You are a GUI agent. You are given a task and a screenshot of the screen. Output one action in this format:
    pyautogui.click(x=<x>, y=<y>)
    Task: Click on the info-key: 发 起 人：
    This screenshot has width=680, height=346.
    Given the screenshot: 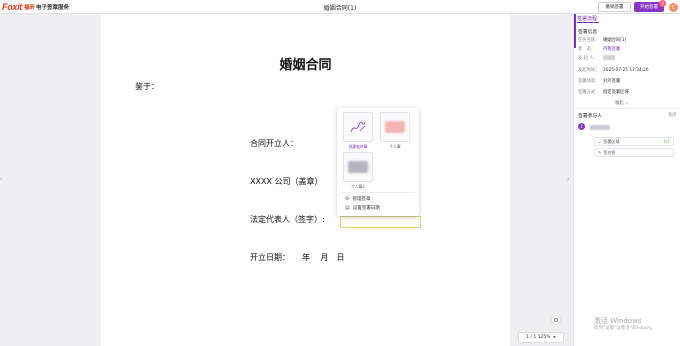 What is the action you would take?
    pyautogui.click(x=588, y=58)
    